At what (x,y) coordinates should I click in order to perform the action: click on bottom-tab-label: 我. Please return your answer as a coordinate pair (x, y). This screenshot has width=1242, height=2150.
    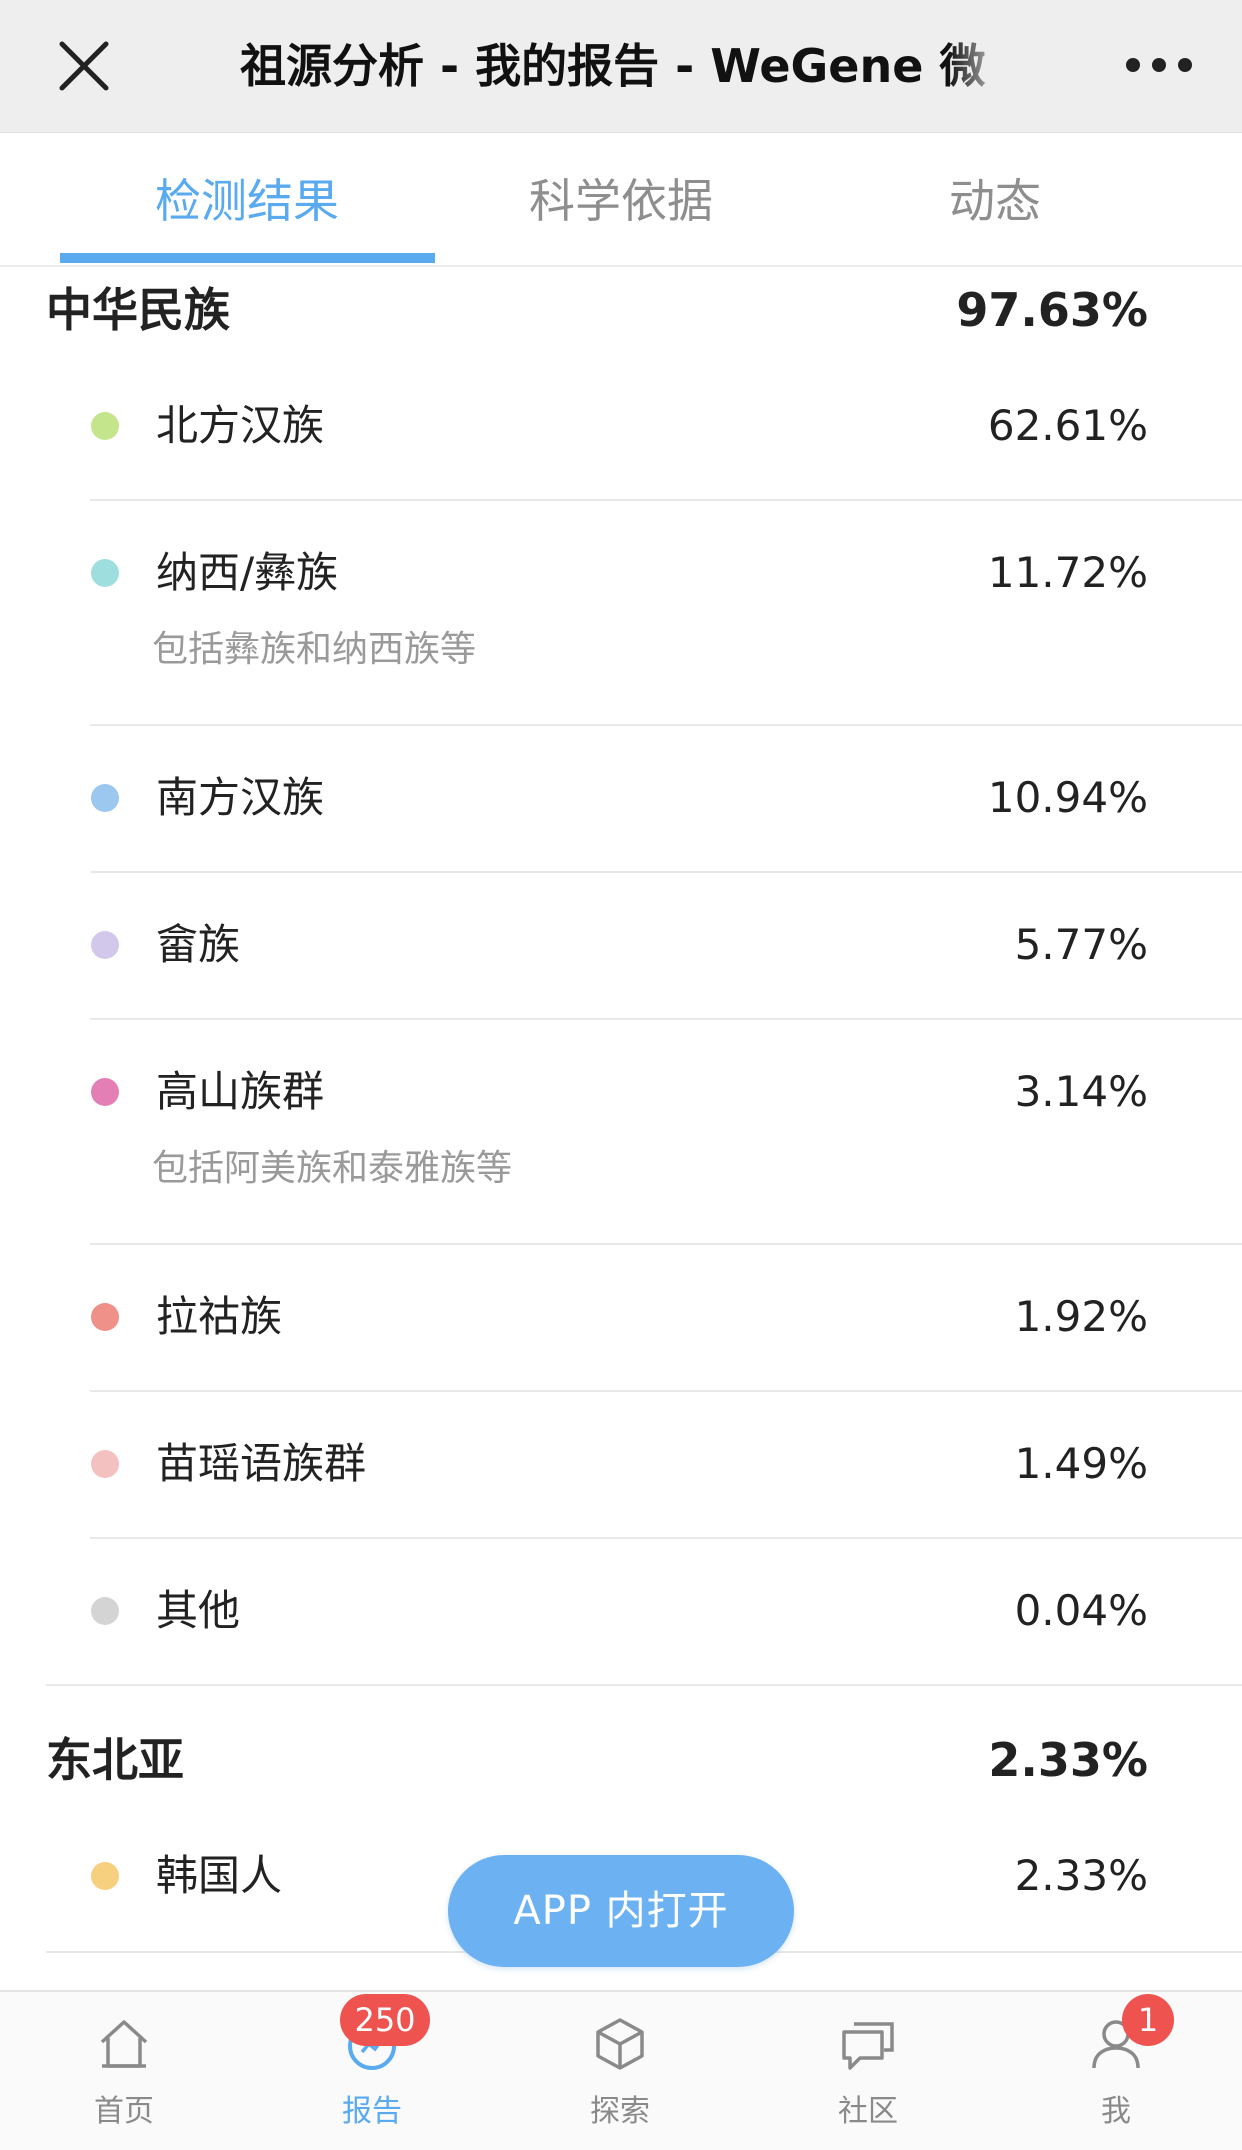
    Looking at the image, I should click on (1116, 2111).